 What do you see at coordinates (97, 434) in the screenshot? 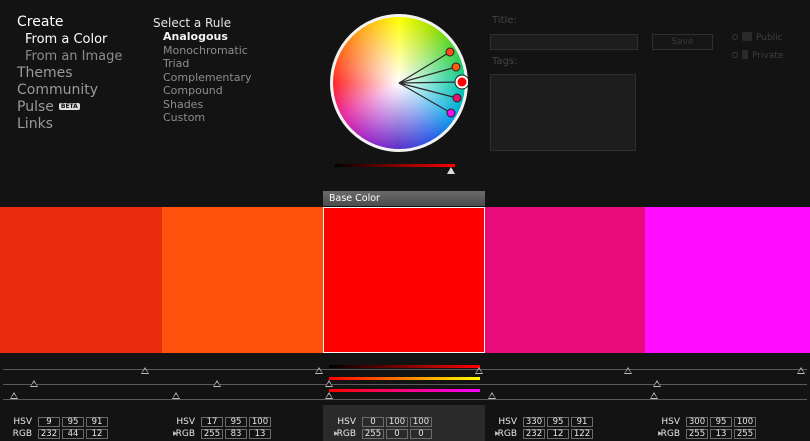
I see `rgb-b-field: 12` at bounding box center [97, 434].